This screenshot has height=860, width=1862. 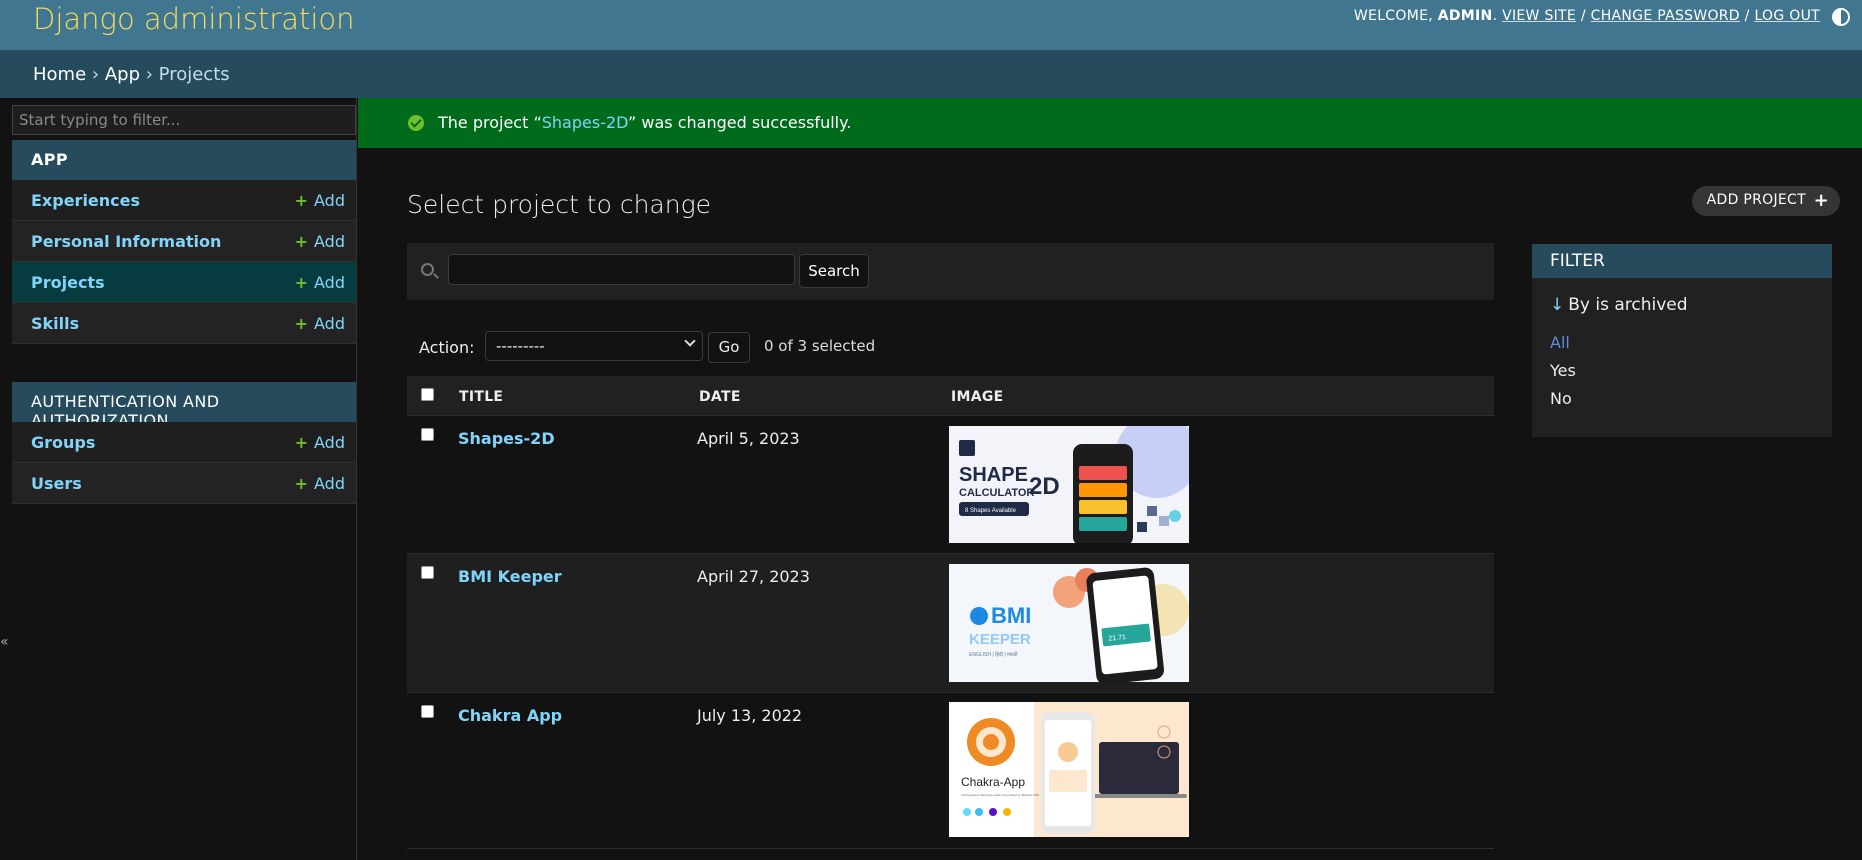 What do you see at coordinates (996, 493) in the screenshot?
I see `thumb-sub: CALCULATOR` at bounding box center [996, 493].